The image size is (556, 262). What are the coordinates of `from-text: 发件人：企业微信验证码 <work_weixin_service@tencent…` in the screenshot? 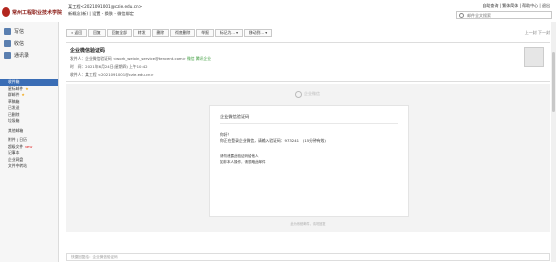 It's located at (128, 58).